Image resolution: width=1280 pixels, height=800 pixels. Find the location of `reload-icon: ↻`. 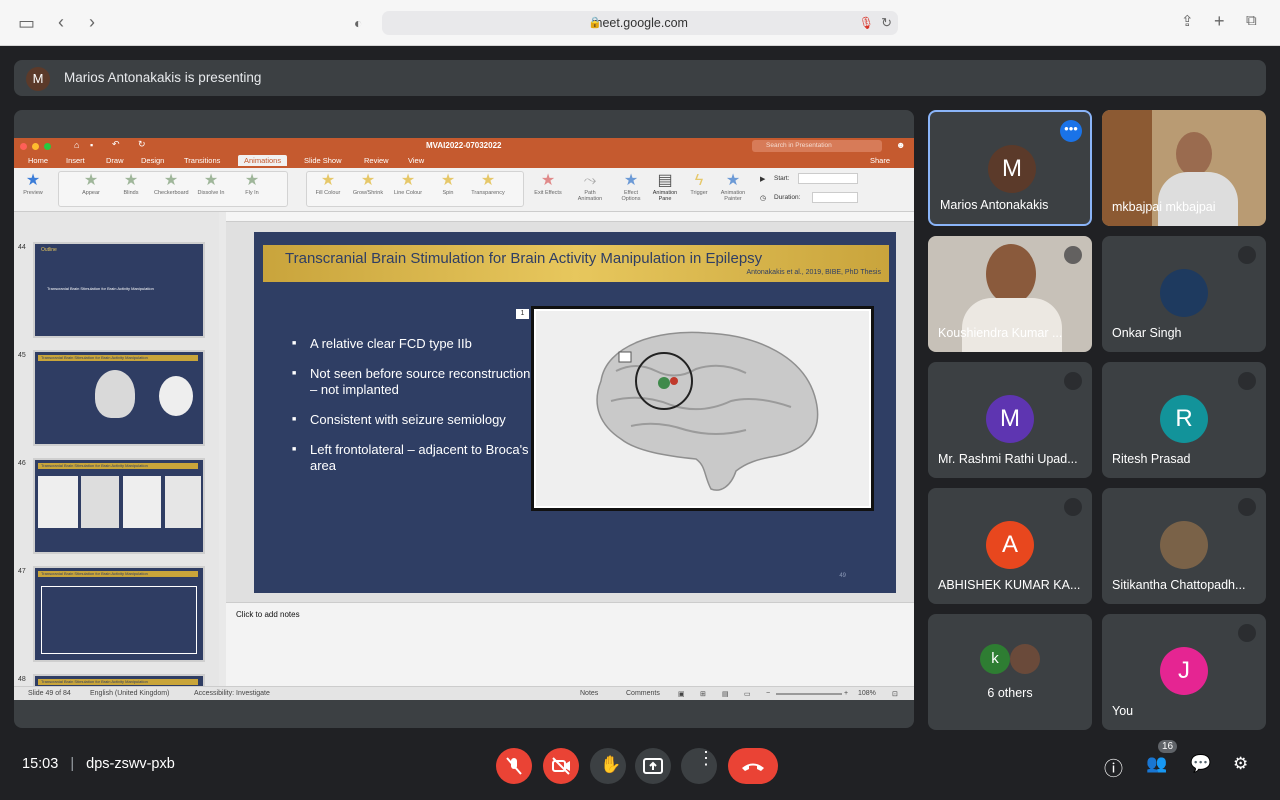

reload-icon: ↻ is located at coordinates (886, 23).